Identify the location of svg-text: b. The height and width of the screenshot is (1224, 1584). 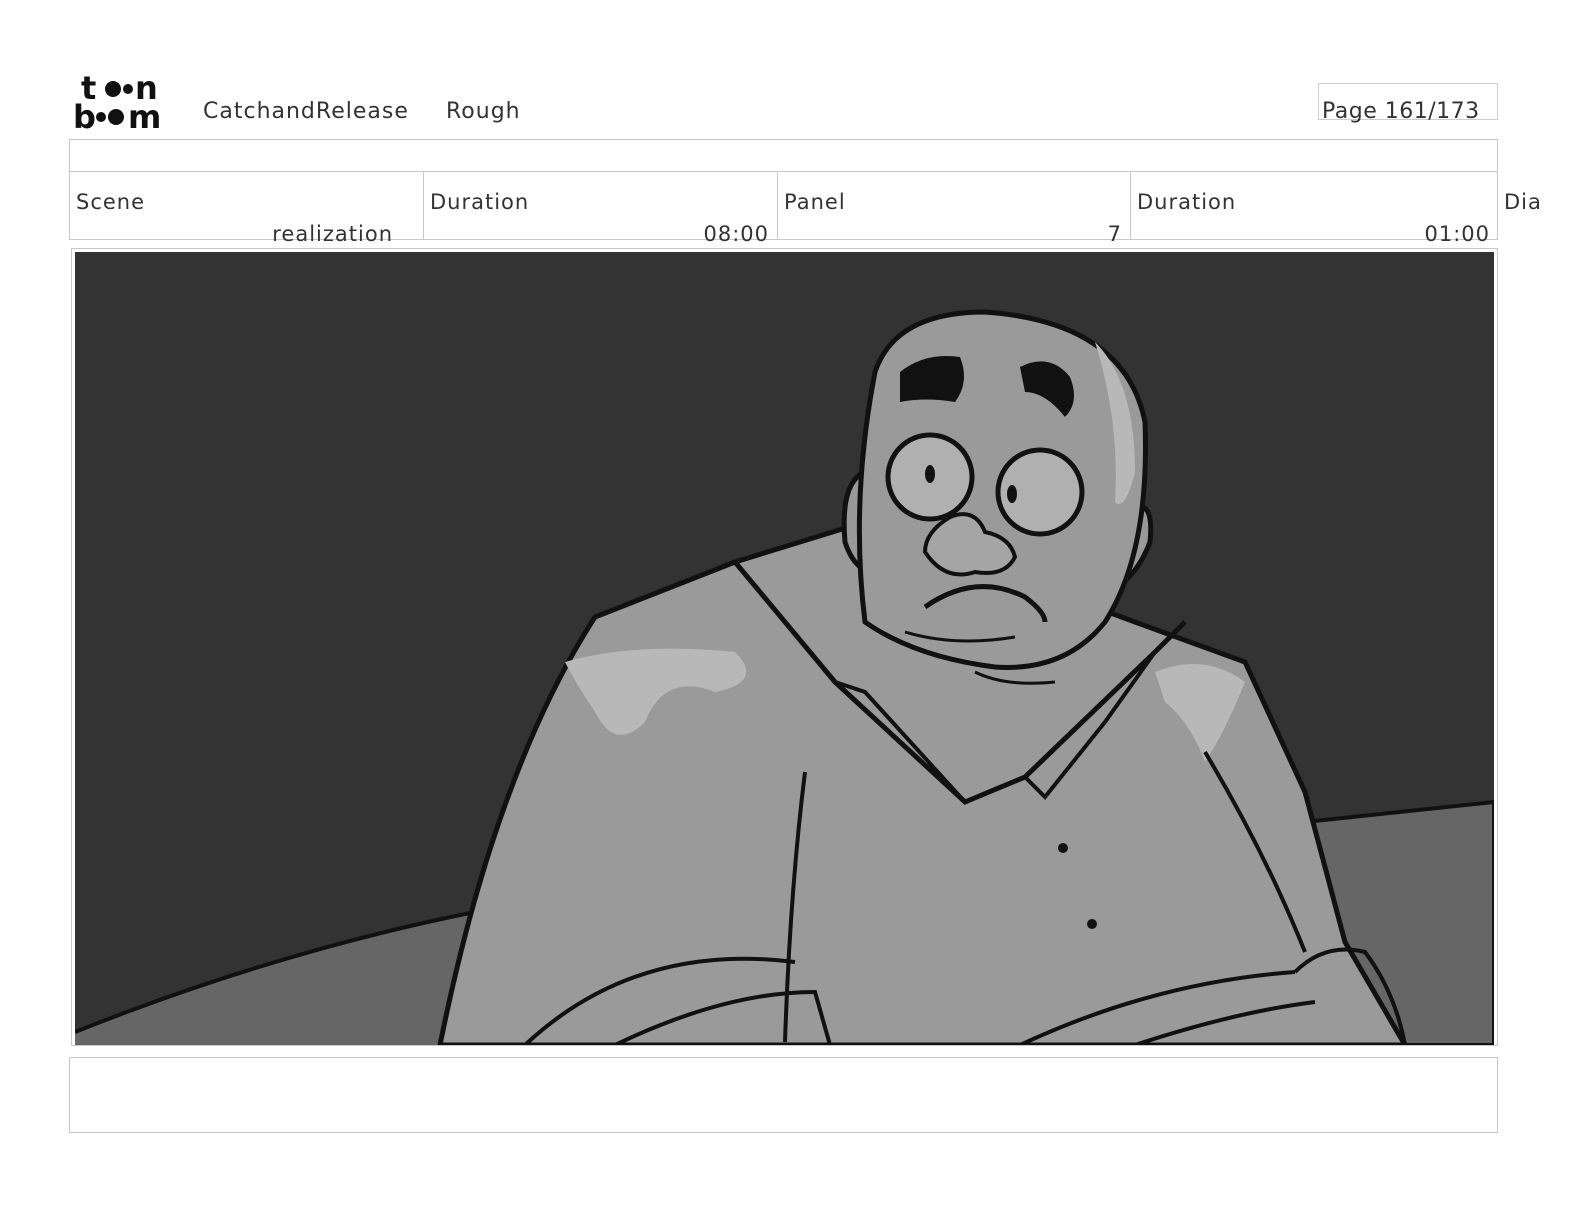
(84, 115).